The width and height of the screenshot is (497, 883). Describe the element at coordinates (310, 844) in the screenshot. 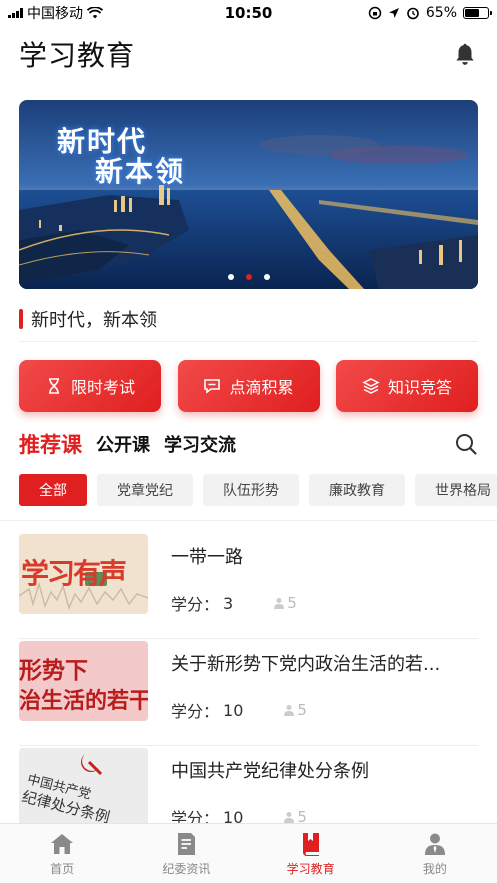

I see `book-icon` at that location.